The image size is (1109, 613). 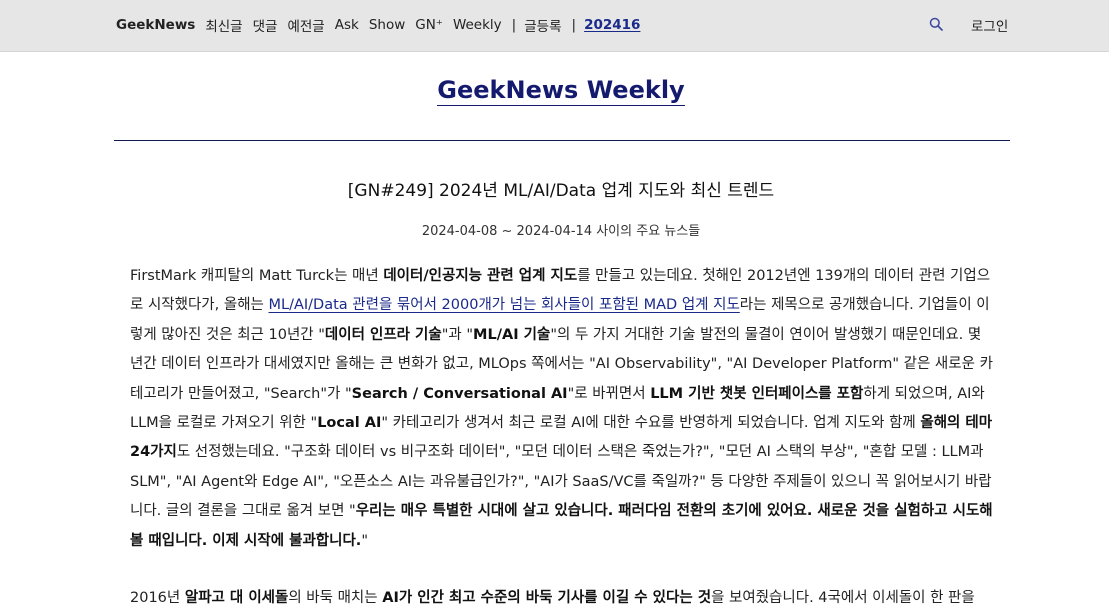 What do you see at coordinates (349, 423) in the screenshot?
I see `bold-text: Local AI` at bounding box center [349, 423].